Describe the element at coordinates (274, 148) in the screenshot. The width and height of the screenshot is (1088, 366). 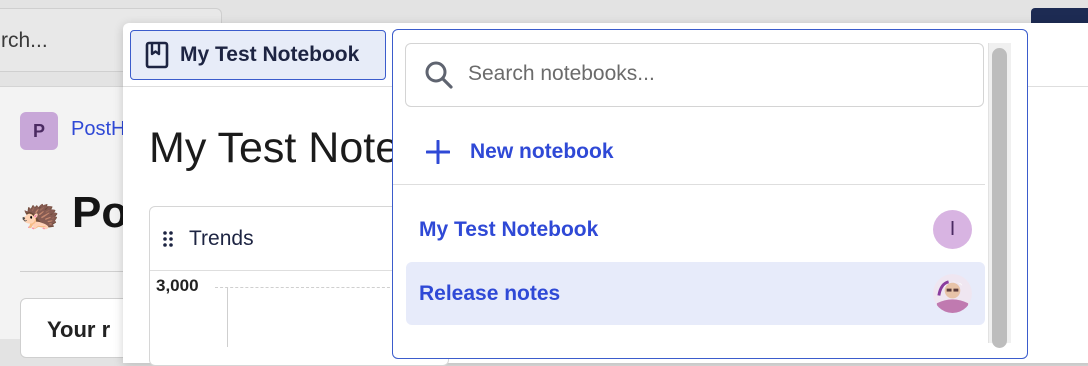
I see `notebook-title: My Test Note` at that location.